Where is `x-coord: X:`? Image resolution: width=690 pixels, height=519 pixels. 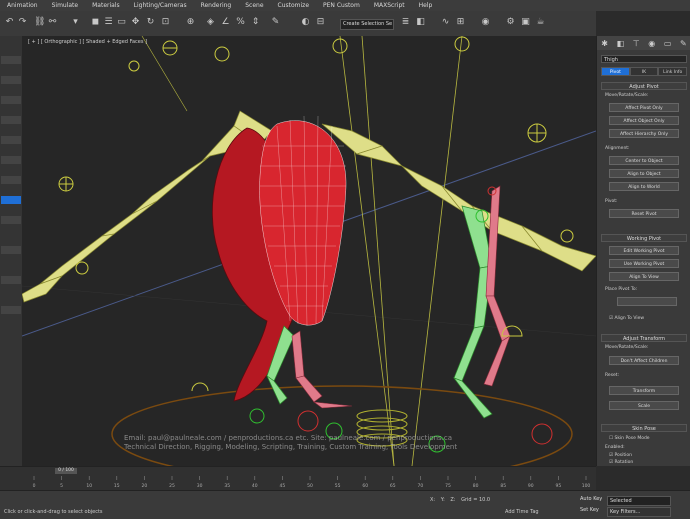 x-coord: X: is located at coordinates (432, 500).